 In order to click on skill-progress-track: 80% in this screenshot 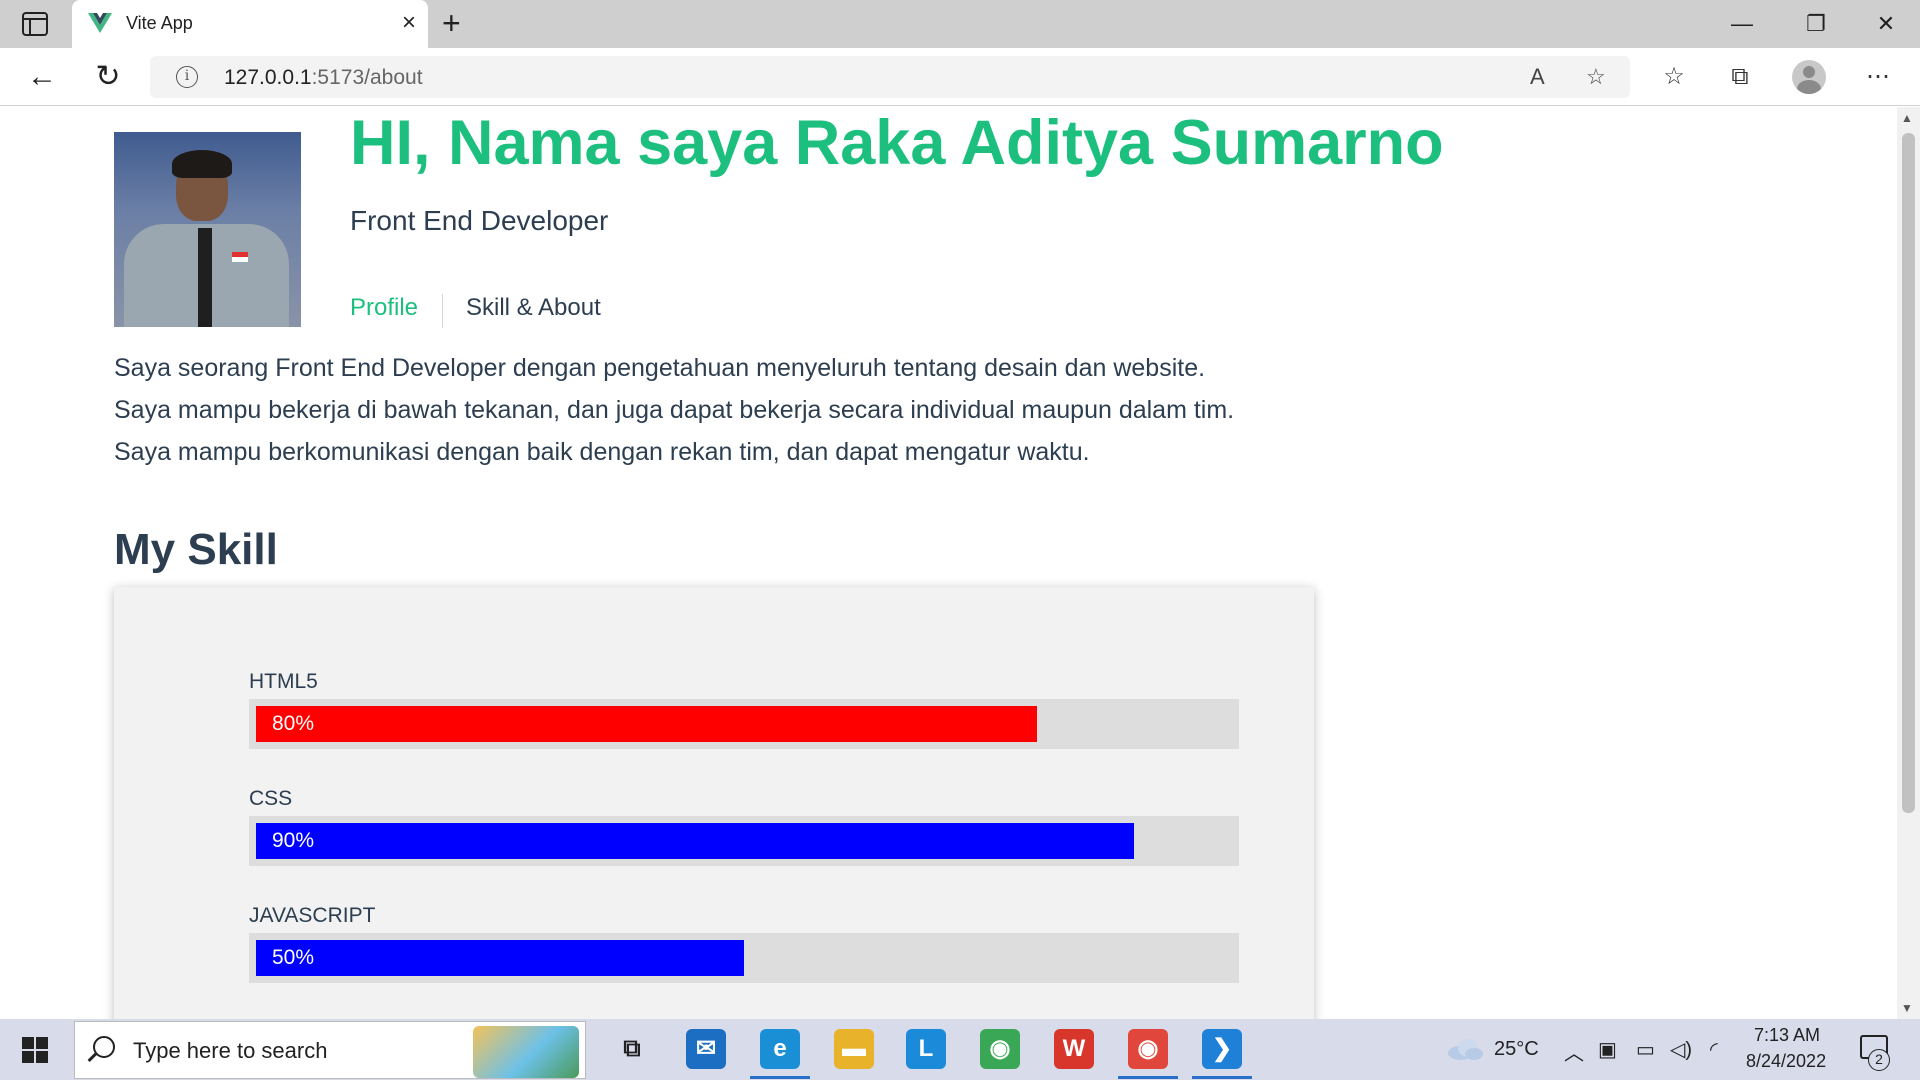, I will do `click(744, 724)`.